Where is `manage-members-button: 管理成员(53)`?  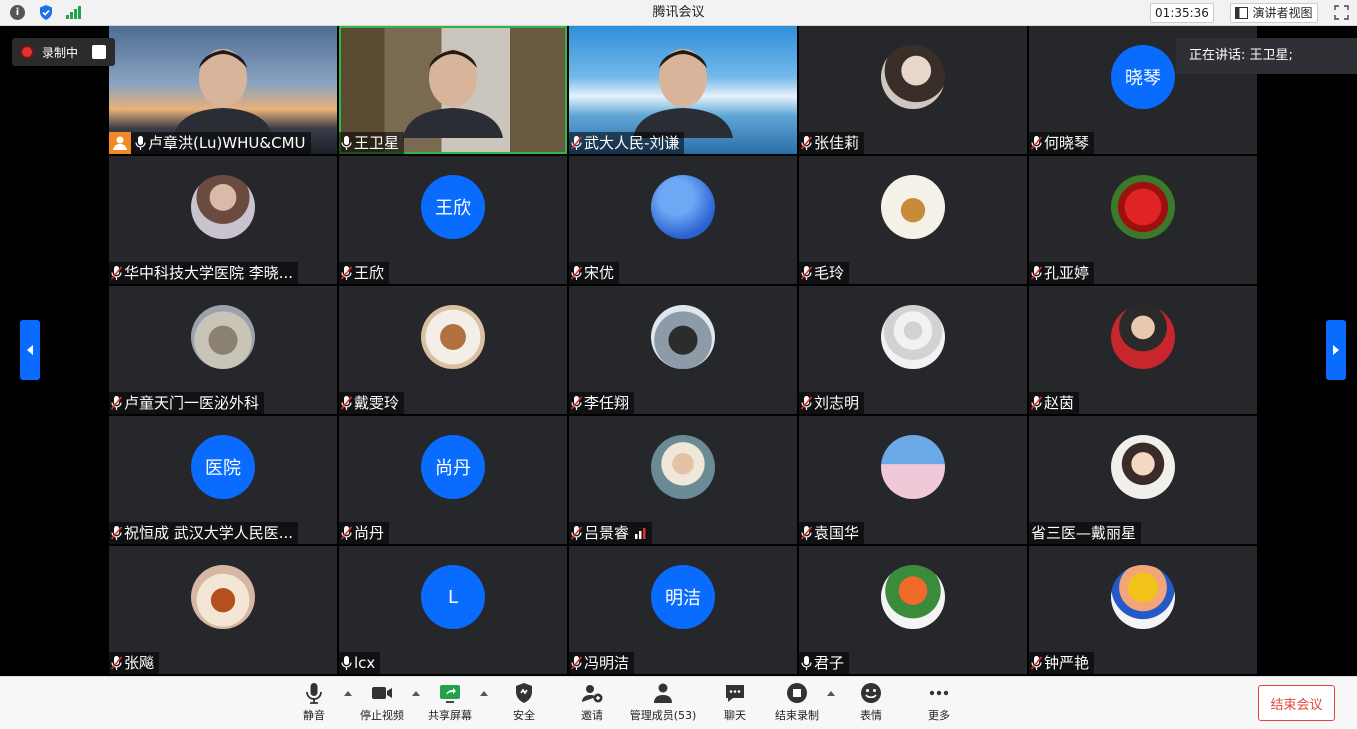 manage-members-button: 管理成员(53) is located at coordinates (663, 702).